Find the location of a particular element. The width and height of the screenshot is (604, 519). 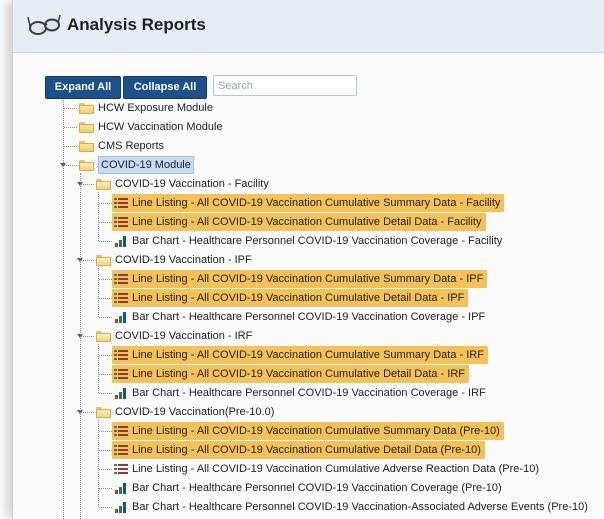

tree-node-module-0: HCW Exposure Module is located at coordinates (146, 108).